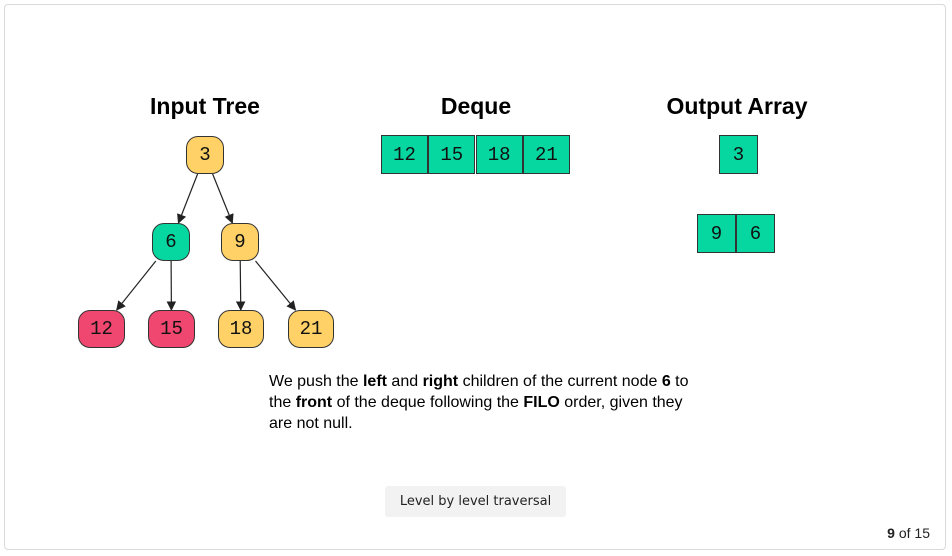 The width and height of the screenshot is (952, 556). What do you see at coordinates (560, 381) in the screenshot?
I see `caption-text: children of the current node` at bounding box center [560, 381].